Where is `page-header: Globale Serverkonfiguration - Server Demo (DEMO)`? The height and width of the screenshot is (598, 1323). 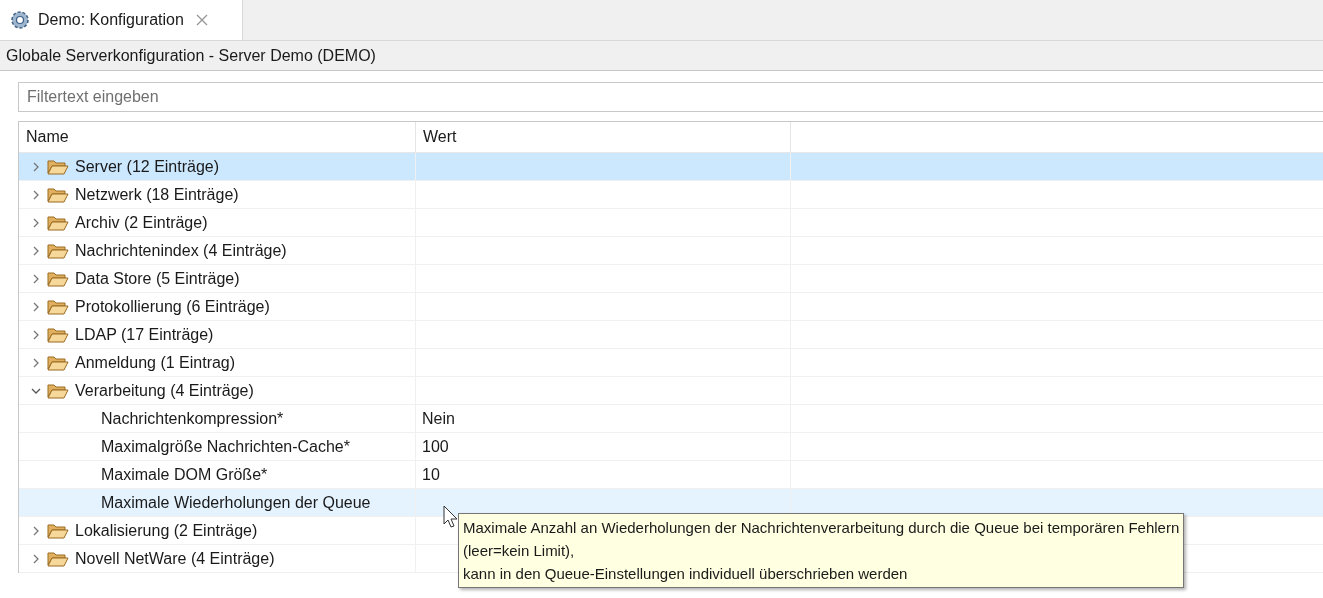 page-header: Globale Serverkonfiguration - Server Demo (DEMO) is located at coordinates (661, 56).